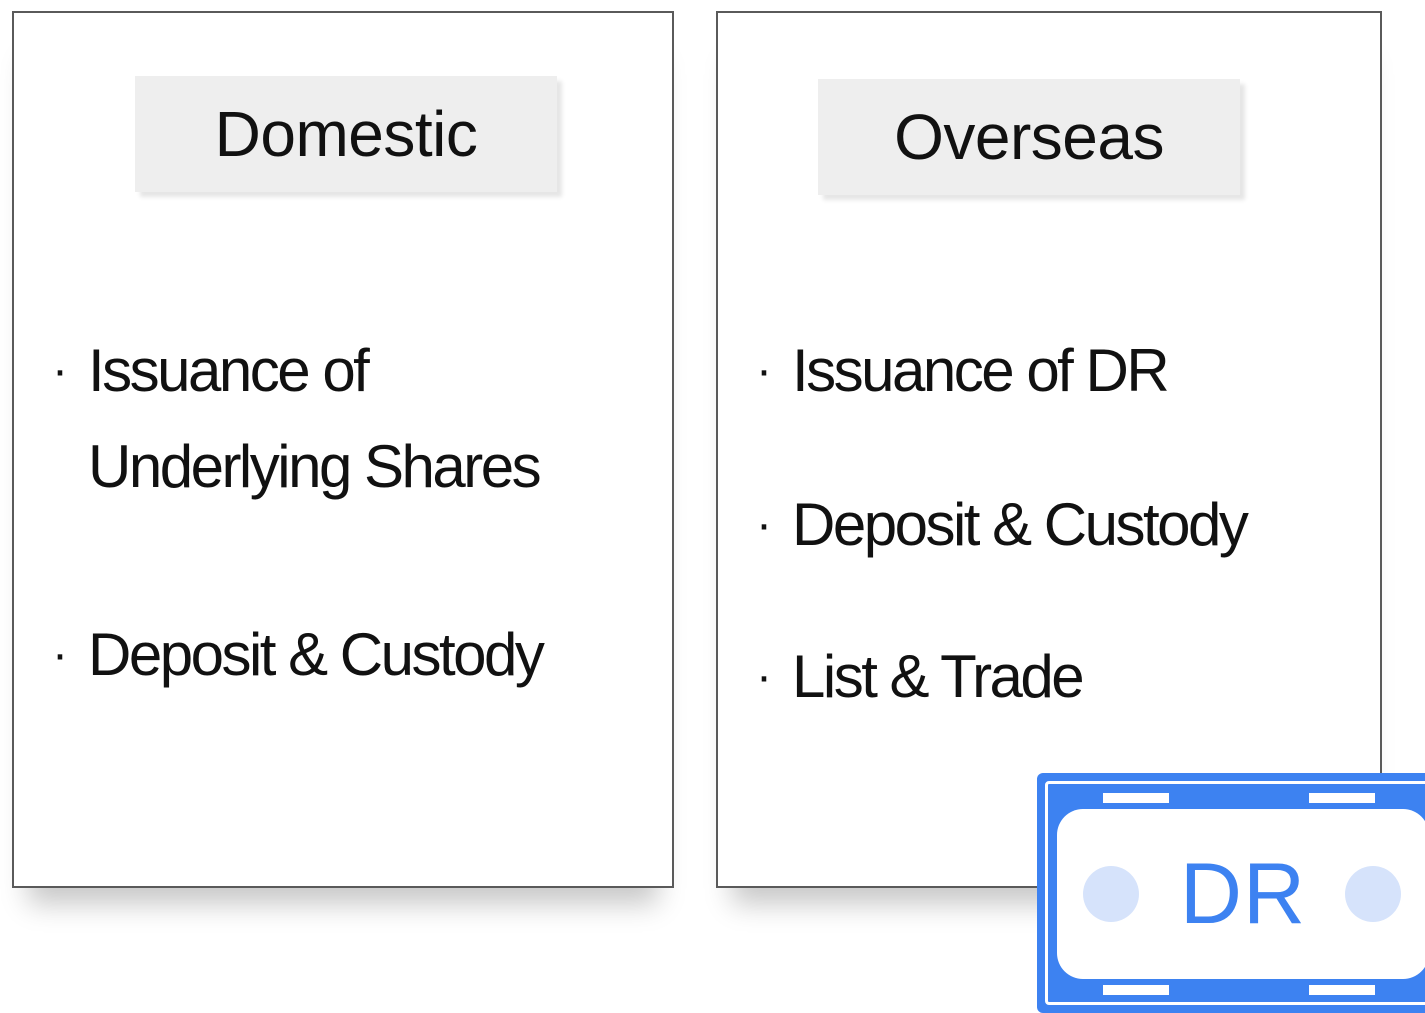  What do you see at coordinates (229, 370) in the screenshot?
I see `domestic-item-issuance-line1: Issuance of` at bounding box center [229, 370].